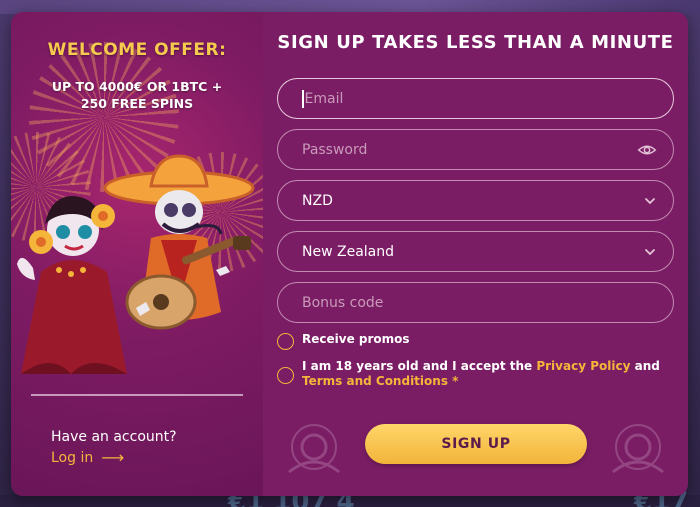  Describe the element at coordinates (469, 149) in the screenshot. I see `password-input` at that location.